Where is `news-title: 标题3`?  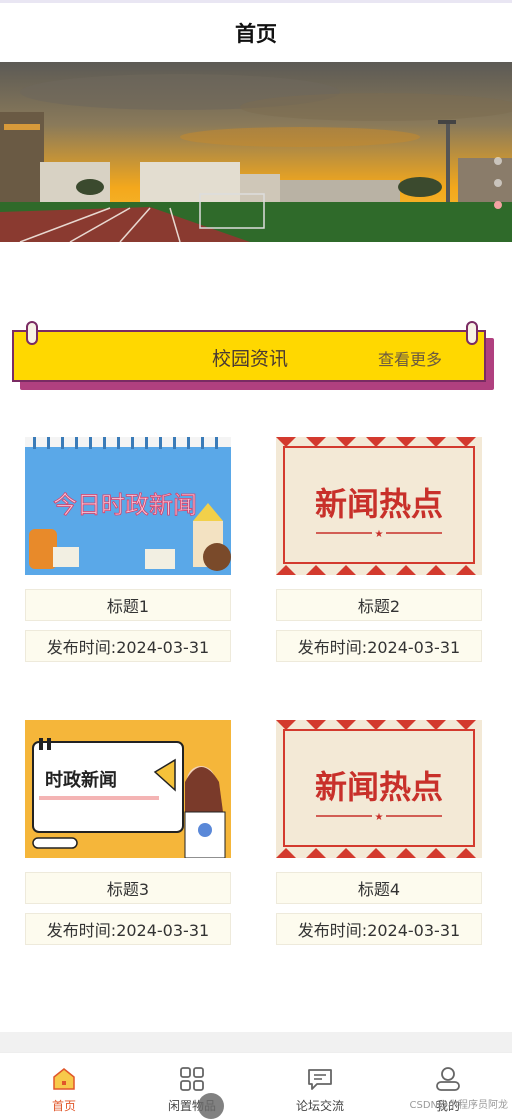
news-title: 标题3 is located at coordinates (128, 888).